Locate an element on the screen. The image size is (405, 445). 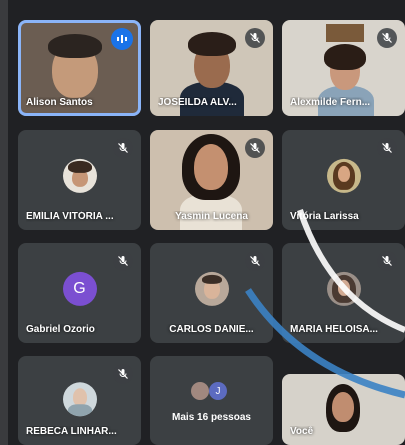
window-edge is located at coordinates (4, 222).